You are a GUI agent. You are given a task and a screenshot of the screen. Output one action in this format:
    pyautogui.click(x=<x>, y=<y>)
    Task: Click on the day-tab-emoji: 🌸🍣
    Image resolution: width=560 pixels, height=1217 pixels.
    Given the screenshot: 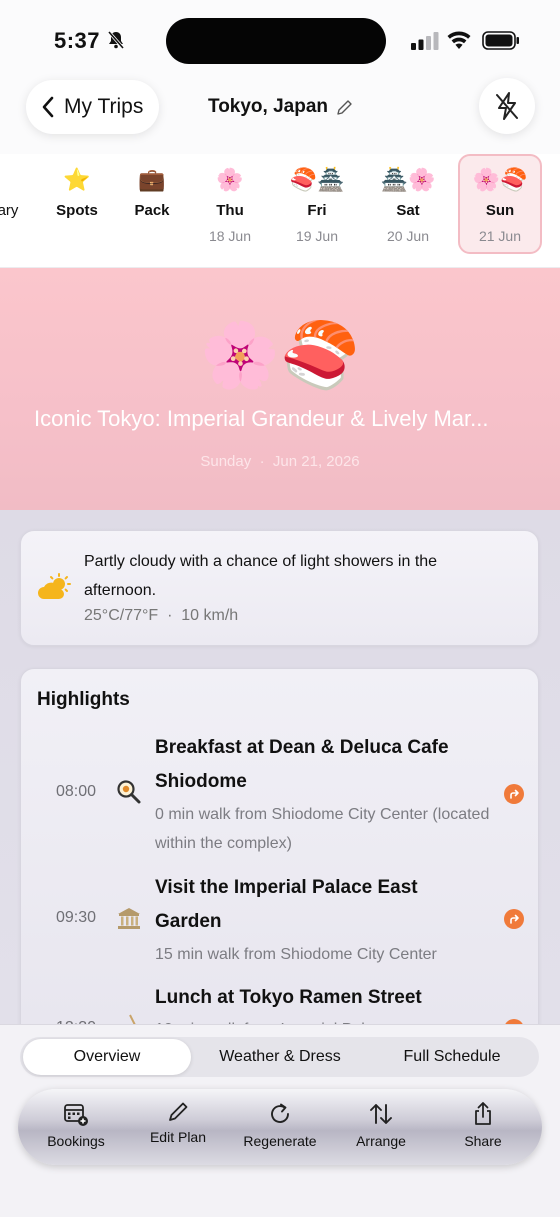 What is the action you would take?
    pyautogui.click(x=500, y=180)
    